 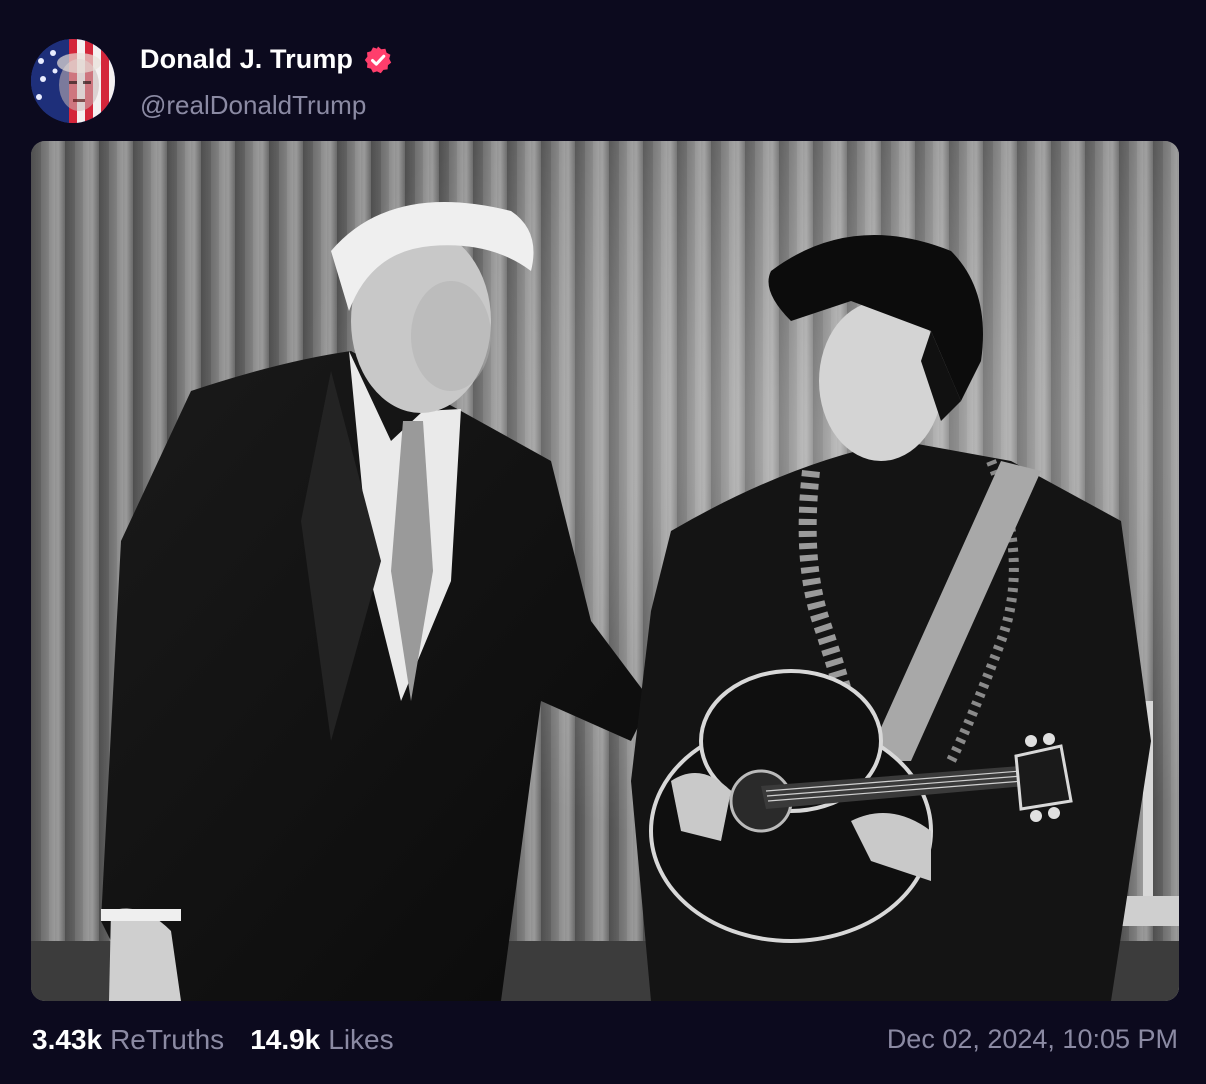 I want to click on post-timestamp: Dec 02, 2024, 10:05 PM, so click(x=1032, y=1039).